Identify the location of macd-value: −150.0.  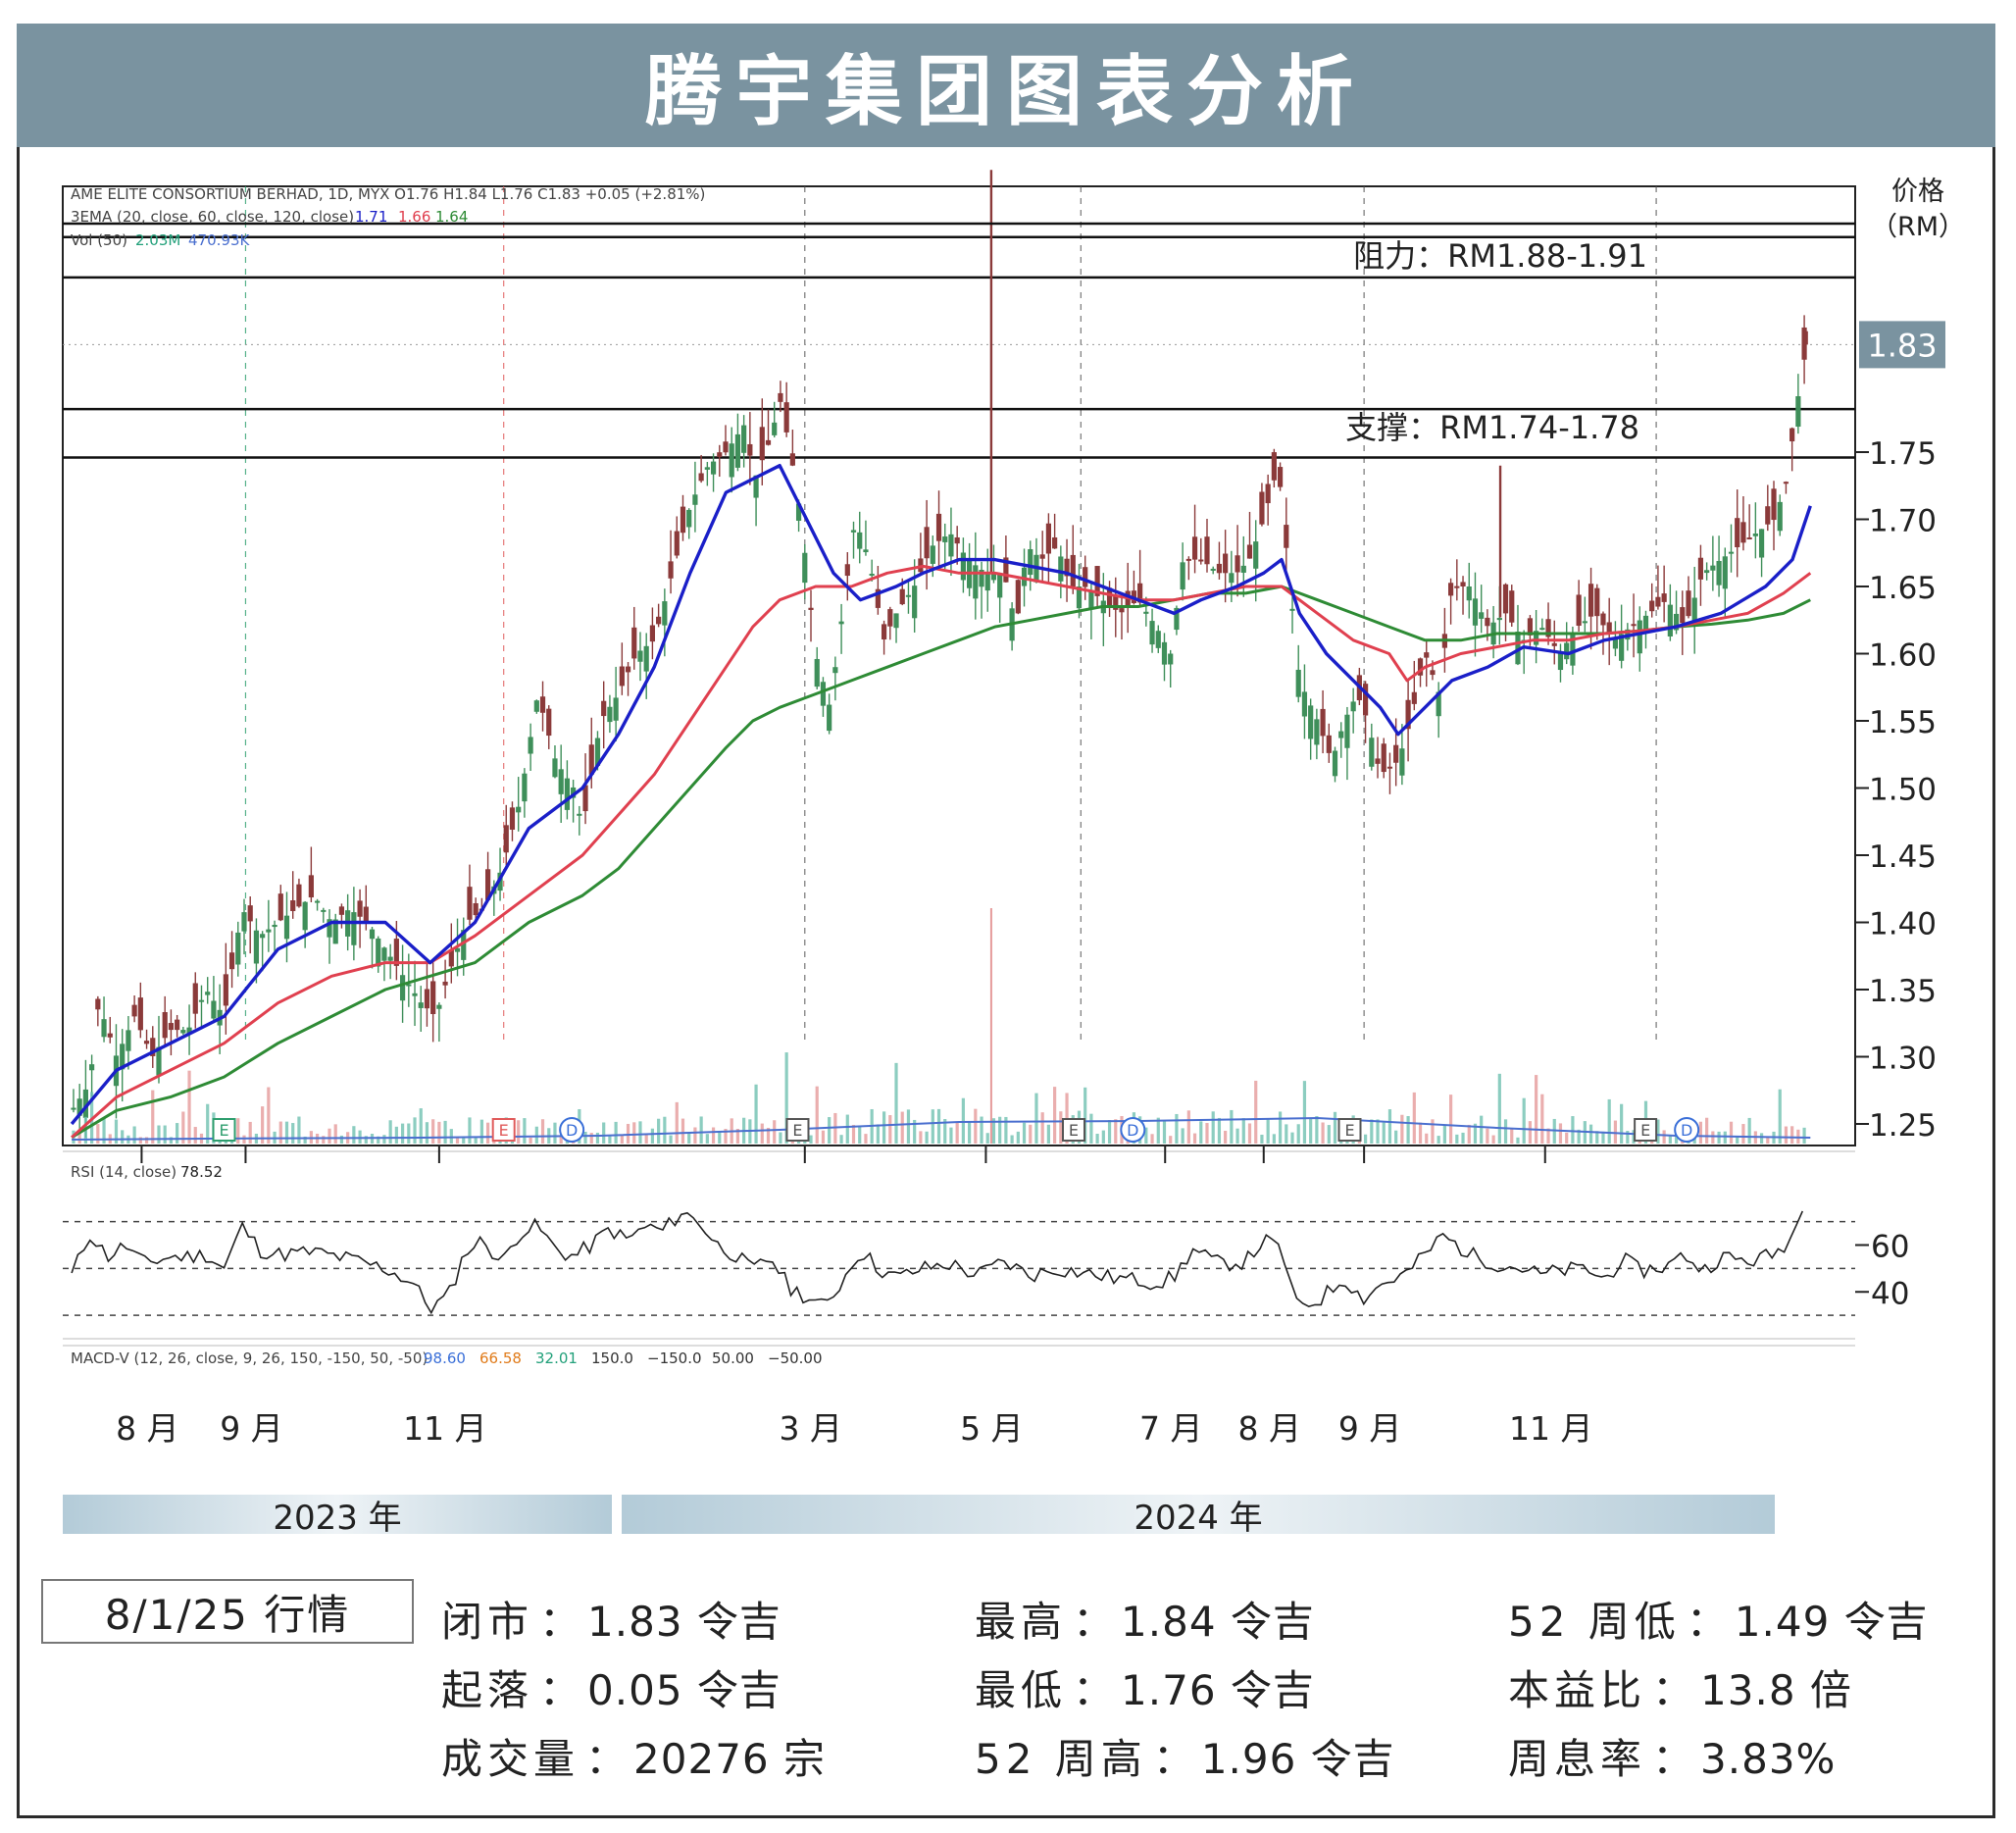
(674, 1358).